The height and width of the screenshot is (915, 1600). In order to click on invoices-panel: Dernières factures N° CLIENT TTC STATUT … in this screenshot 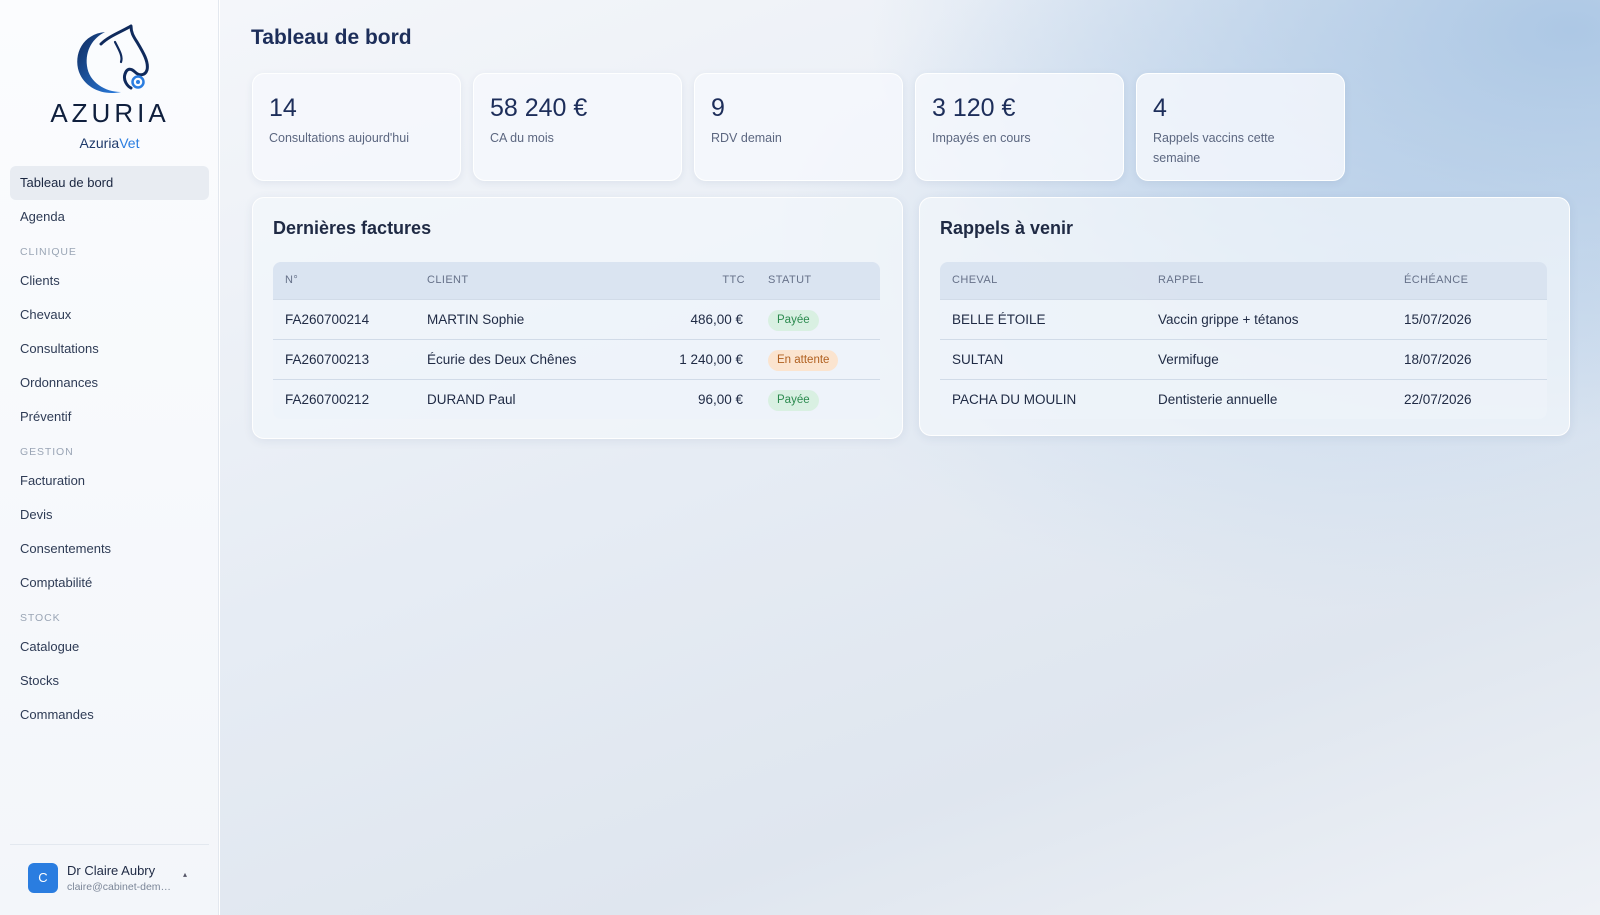, I will do `click(577, 318)`.